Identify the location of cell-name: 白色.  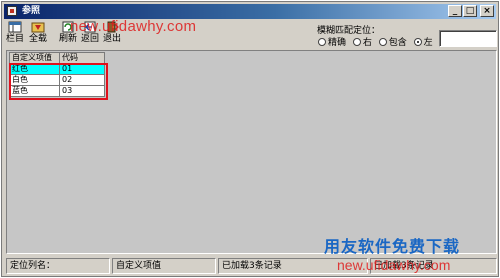
(34, 80).